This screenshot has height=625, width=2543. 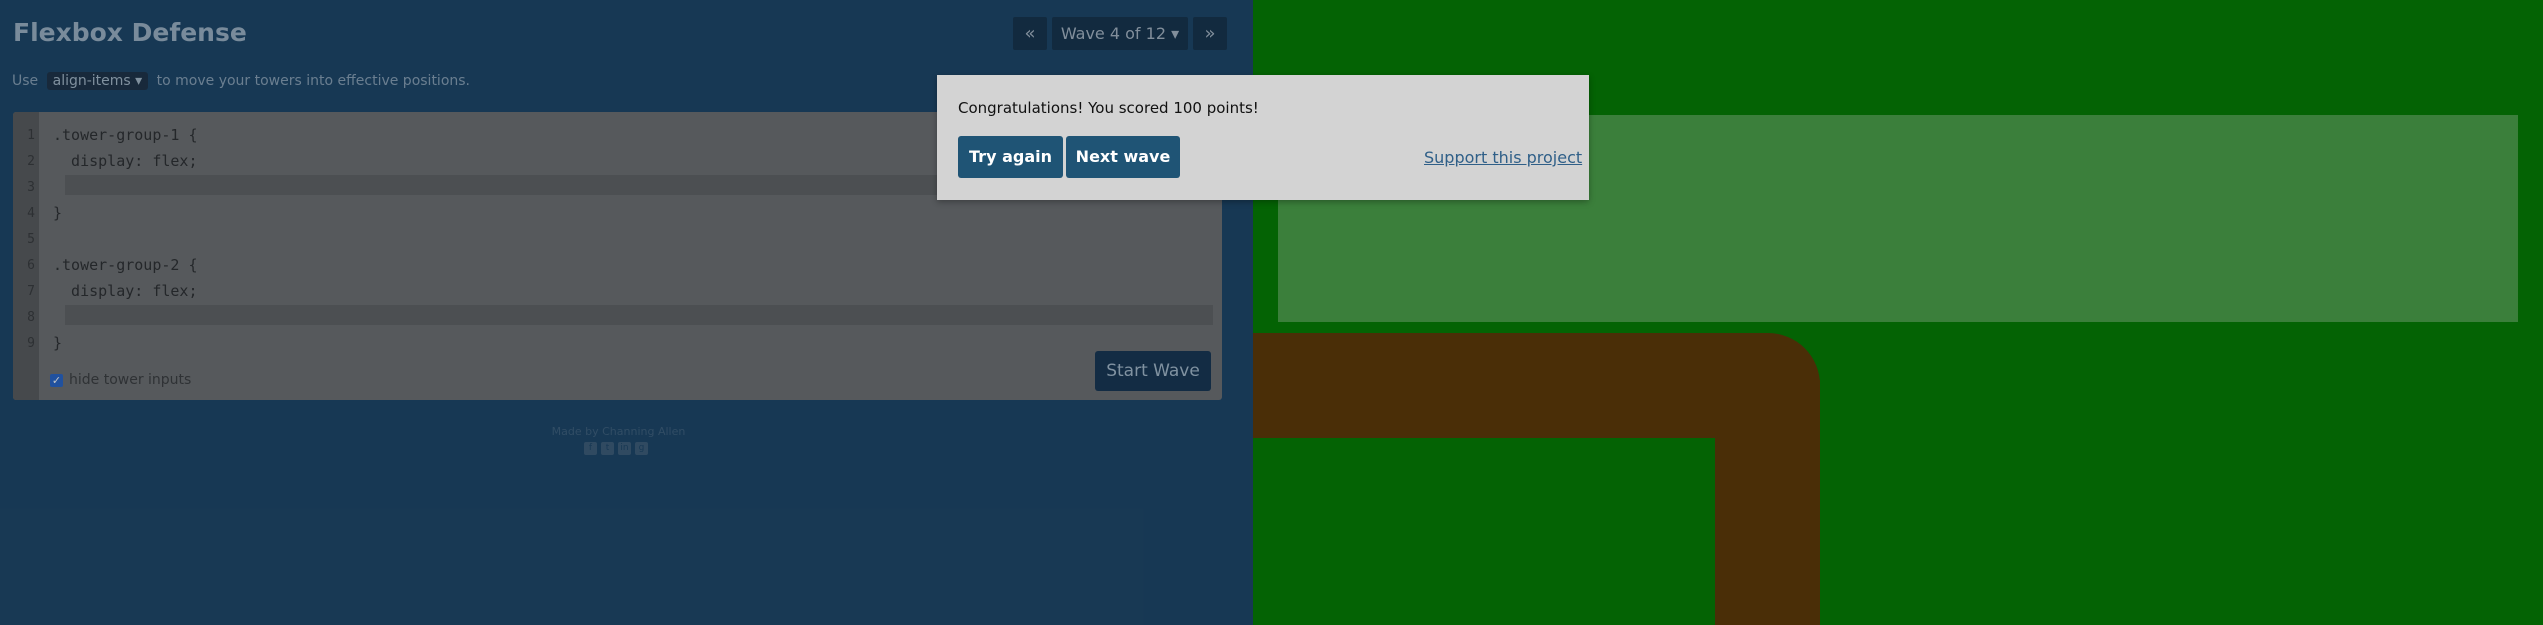 I want to click on line-number: 5, so click(x=31, y=239).